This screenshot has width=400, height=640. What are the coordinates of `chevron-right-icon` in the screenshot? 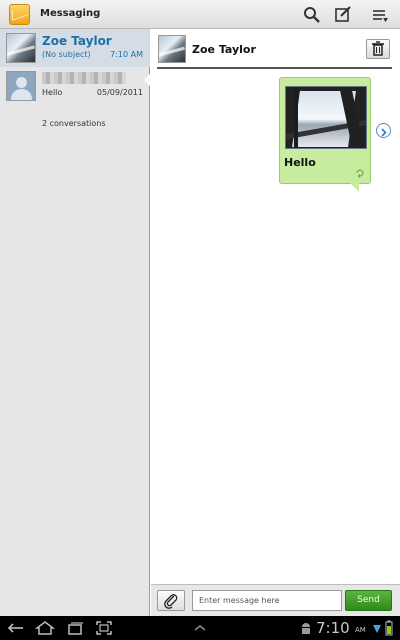 It's located at (384, 132).